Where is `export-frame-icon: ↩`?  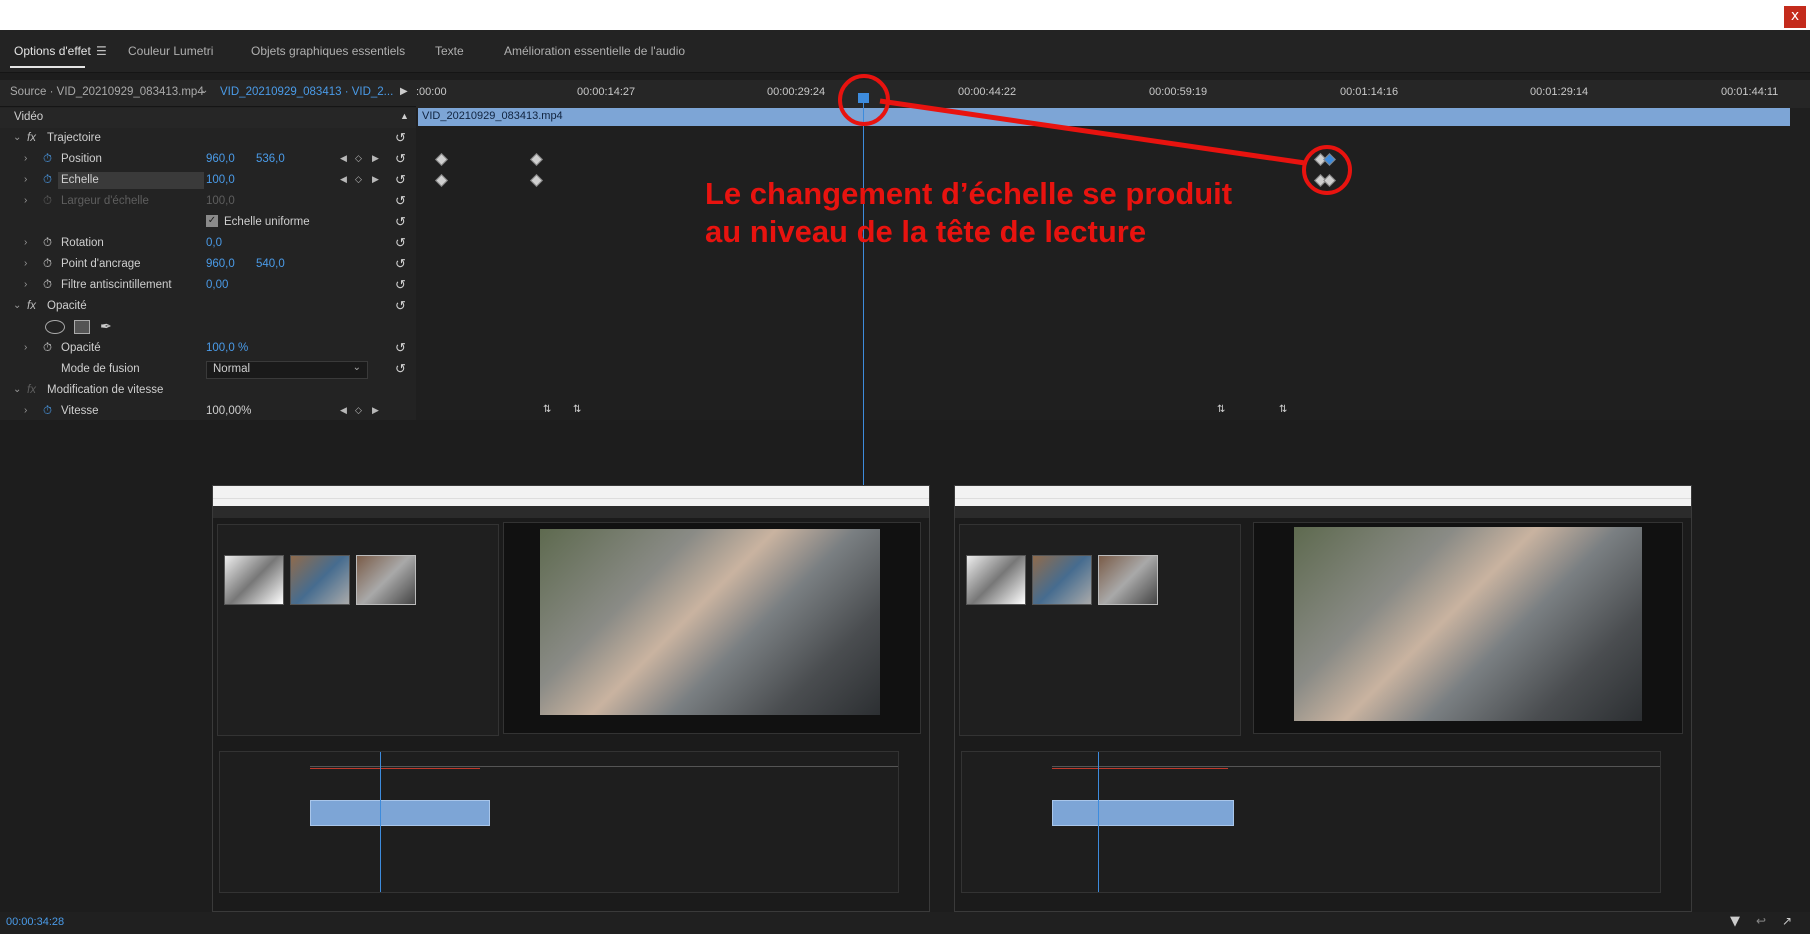 export-frame-icon: ↩ is located at coordinates (1761, 921).